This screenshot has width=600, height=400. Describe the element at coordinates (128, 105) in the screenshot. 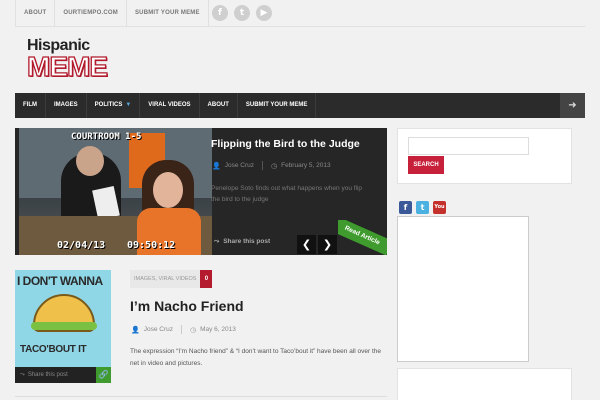

I see `chevron-down-icon: ▼` at that location.